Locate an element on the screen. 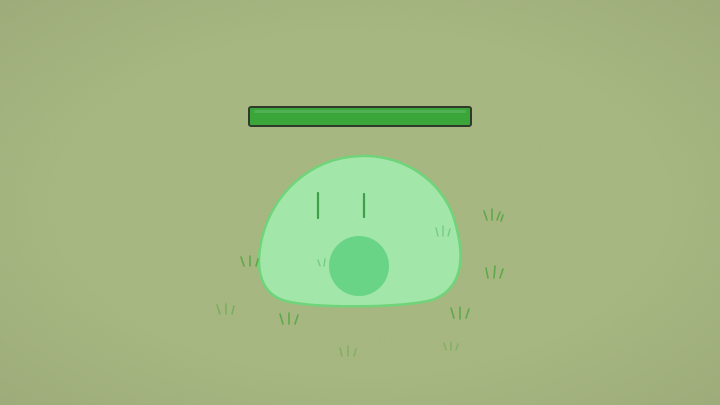  slime-layer is located at coordinates (359, 231).